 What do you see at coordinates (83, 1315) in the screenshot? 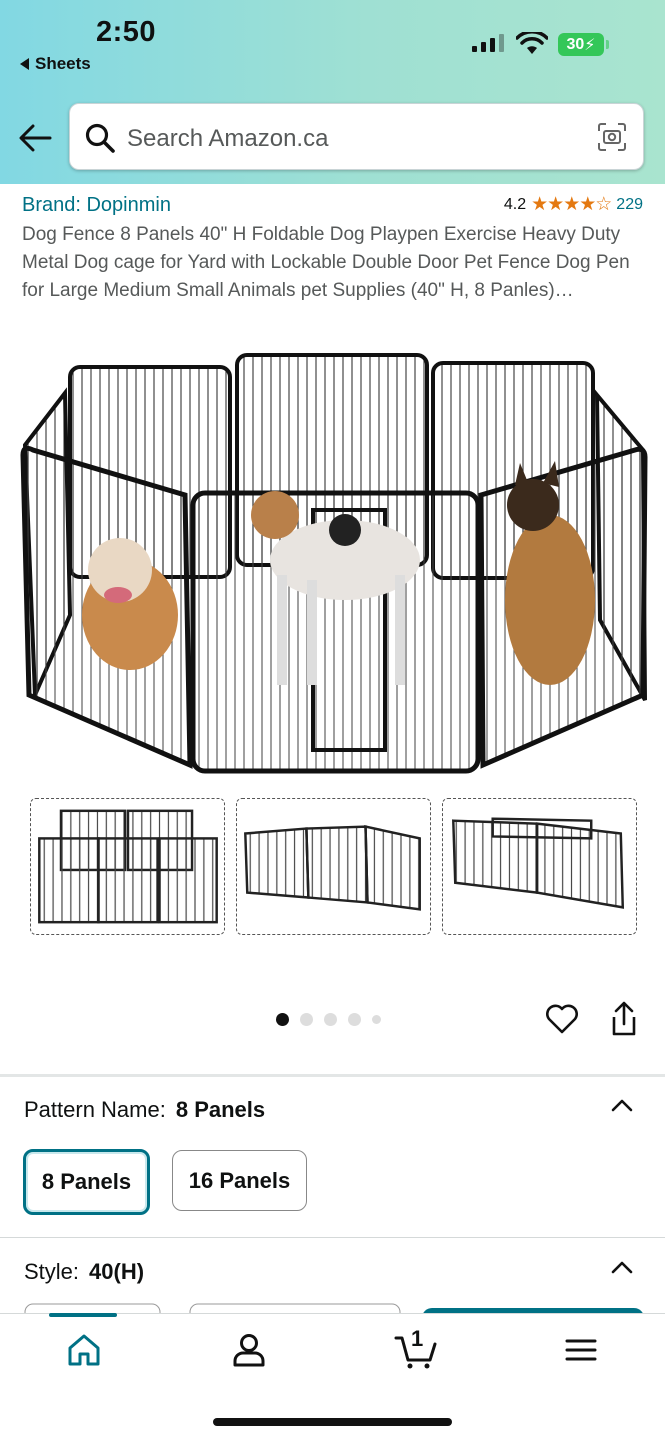
I see `active-tab-indicator` at bounding box center [83, 1315].